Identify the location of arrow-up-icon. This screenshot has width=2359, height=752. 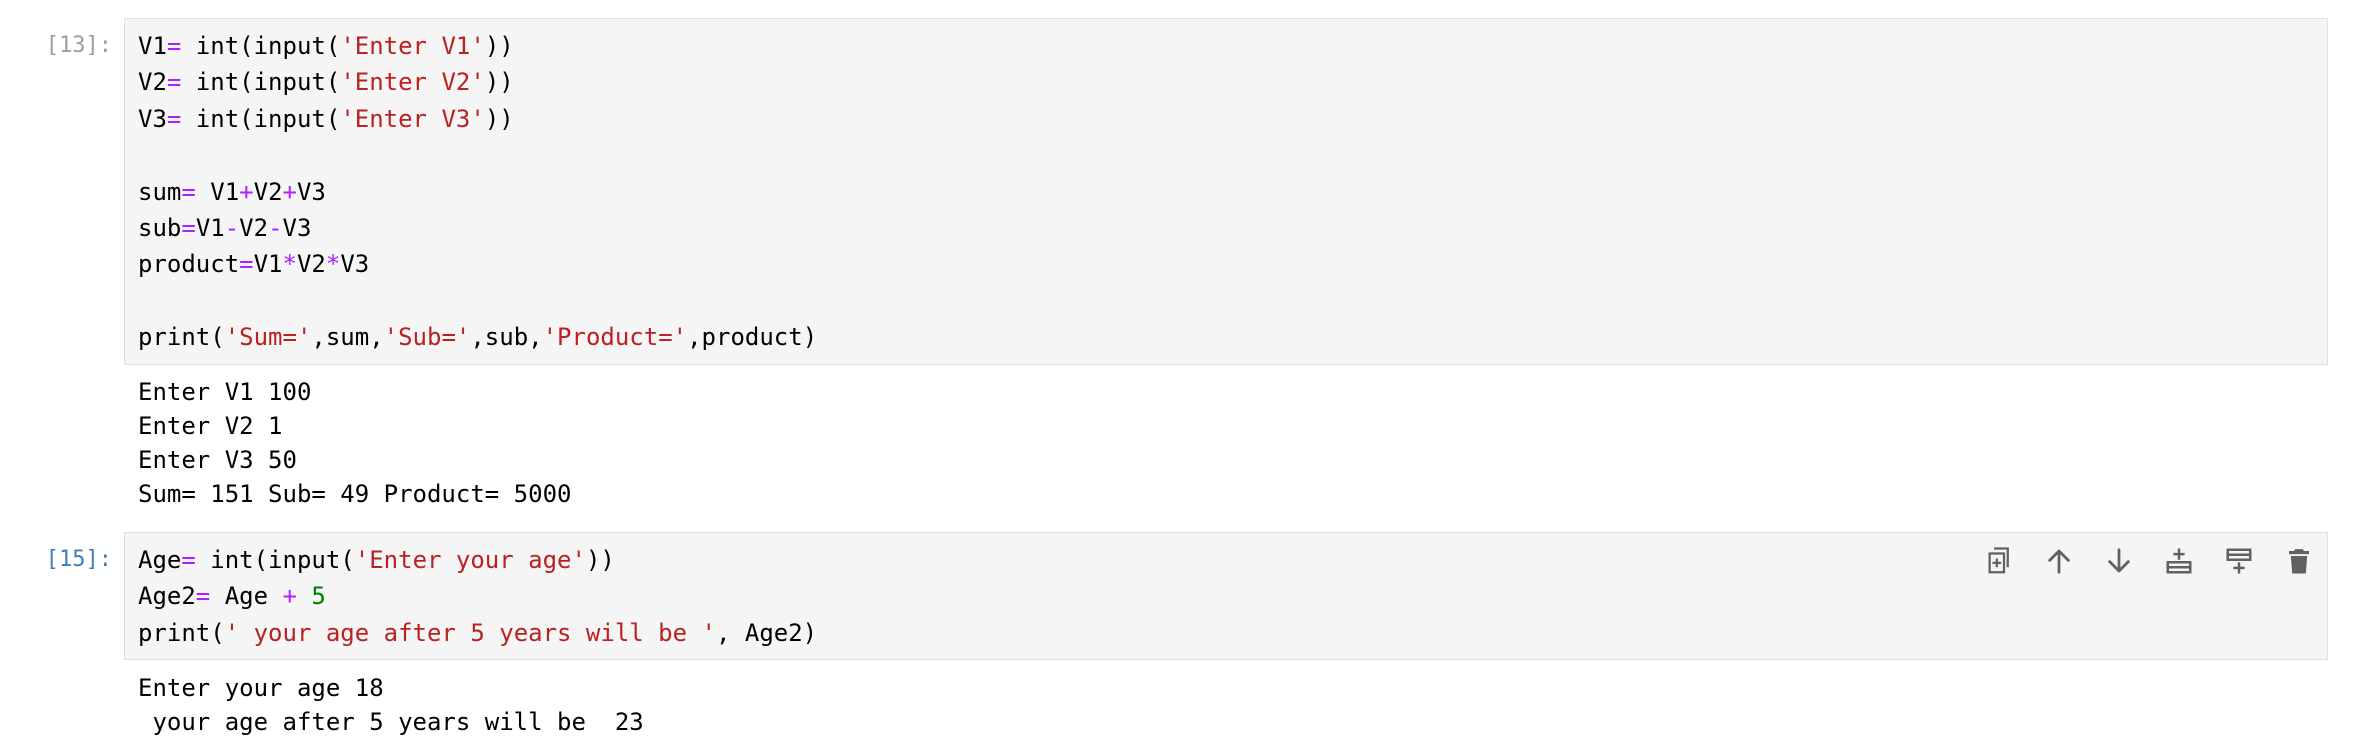
(2059, 561).